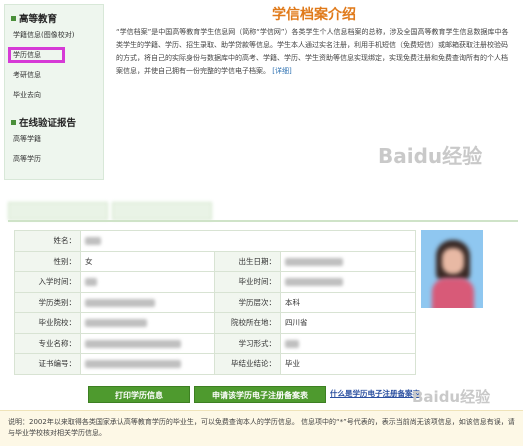  I want to click on highlight-box, so click(36, 55).